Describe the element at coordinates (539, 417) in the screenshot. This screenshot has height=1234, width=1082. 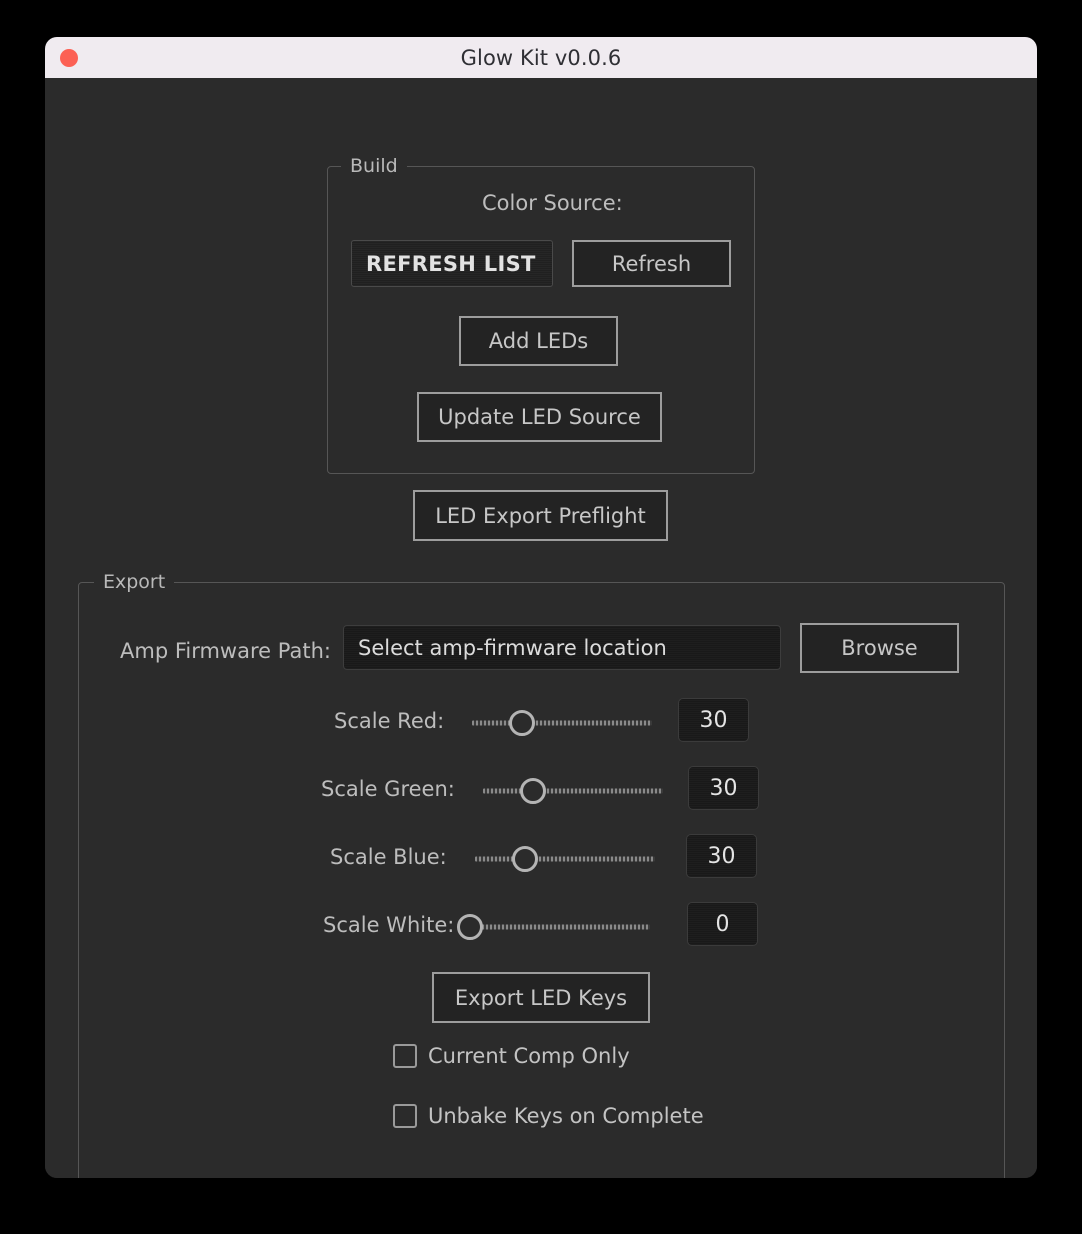
I see `update-led-source-button: Update LED Source` at that location.